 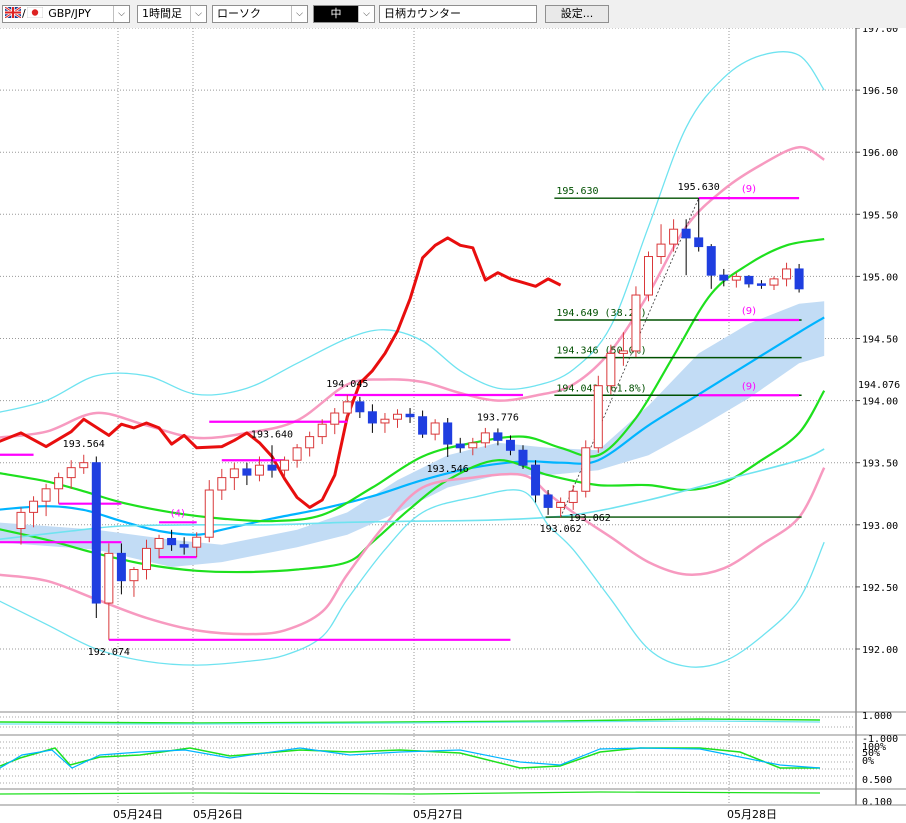 I want to click on price-label: 193.062, so click(x=561, y=529).